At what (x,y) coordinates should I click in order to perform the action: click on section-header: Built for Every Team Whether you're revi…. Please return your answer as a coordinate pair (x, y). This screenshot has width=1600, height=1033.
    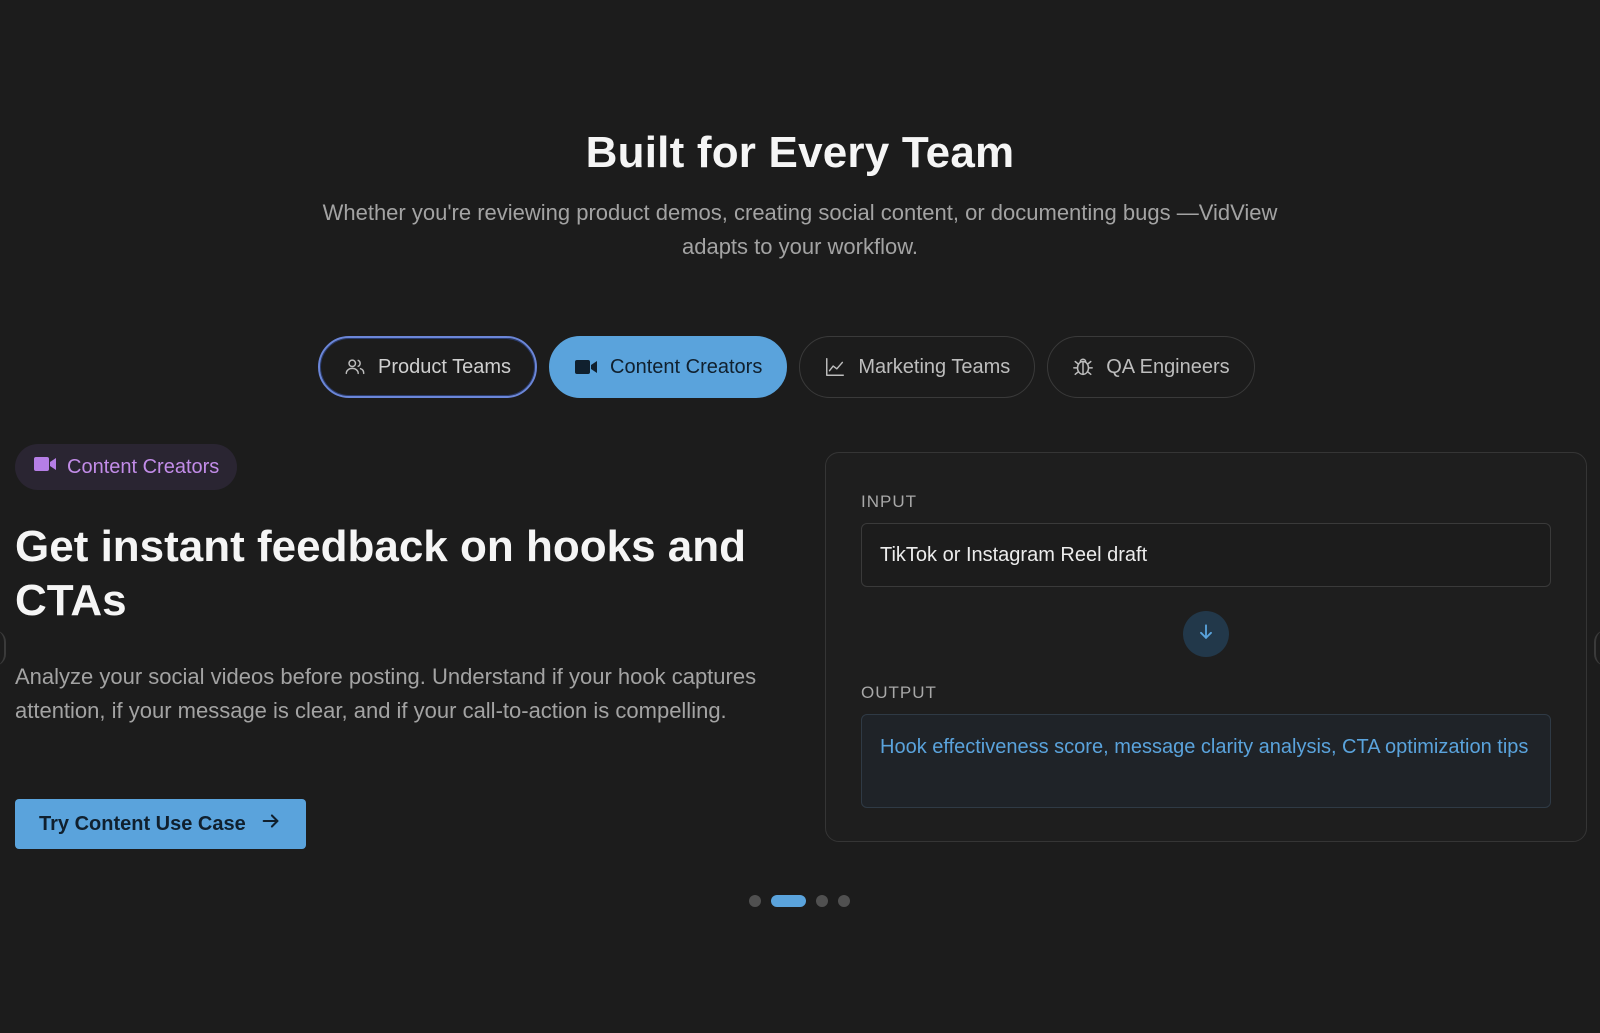
    Looking at the image, I should click on (800, 196).